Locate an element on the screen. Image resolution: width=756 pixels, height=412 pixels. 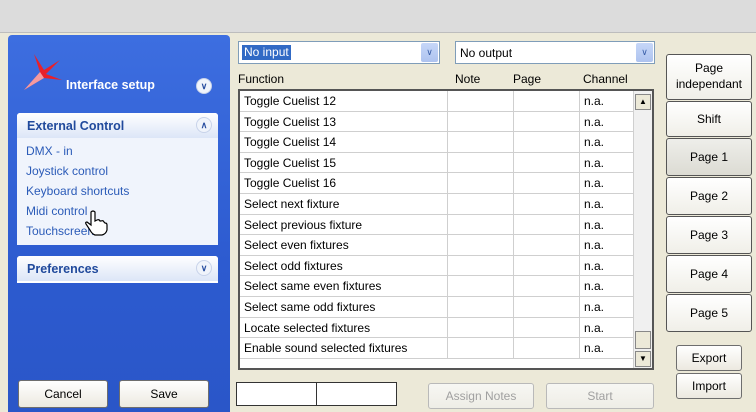
page-independant-button: Page independant is located at coordinates (709, 77).